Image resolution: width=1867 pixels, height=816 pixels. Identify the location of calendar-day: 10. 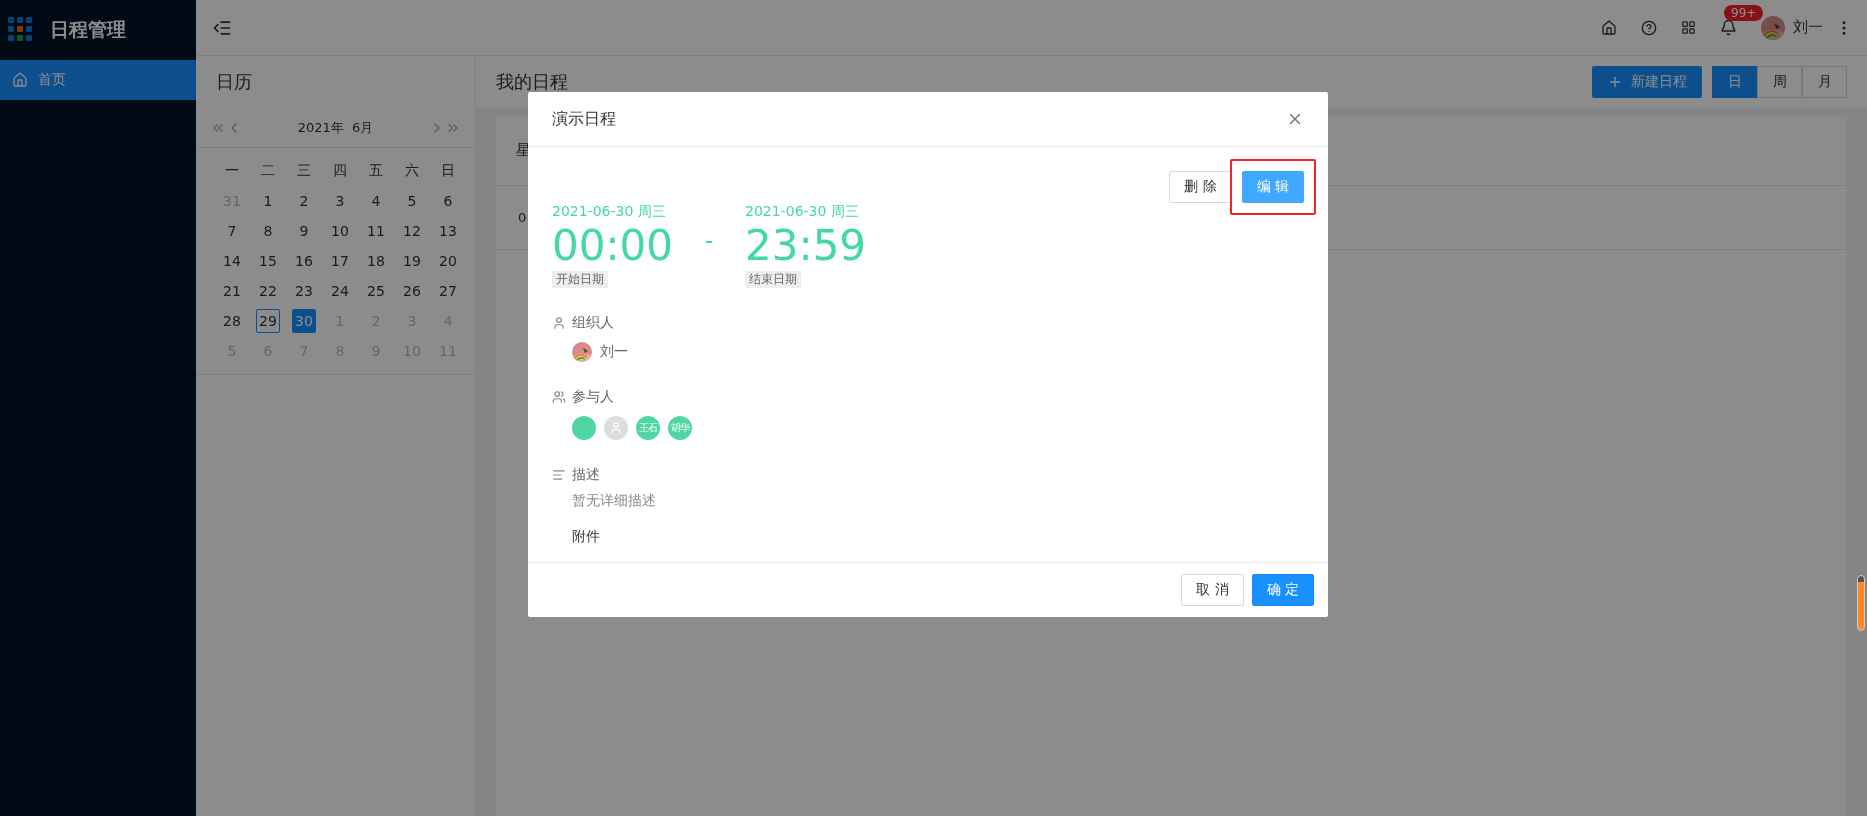
(340, 231).